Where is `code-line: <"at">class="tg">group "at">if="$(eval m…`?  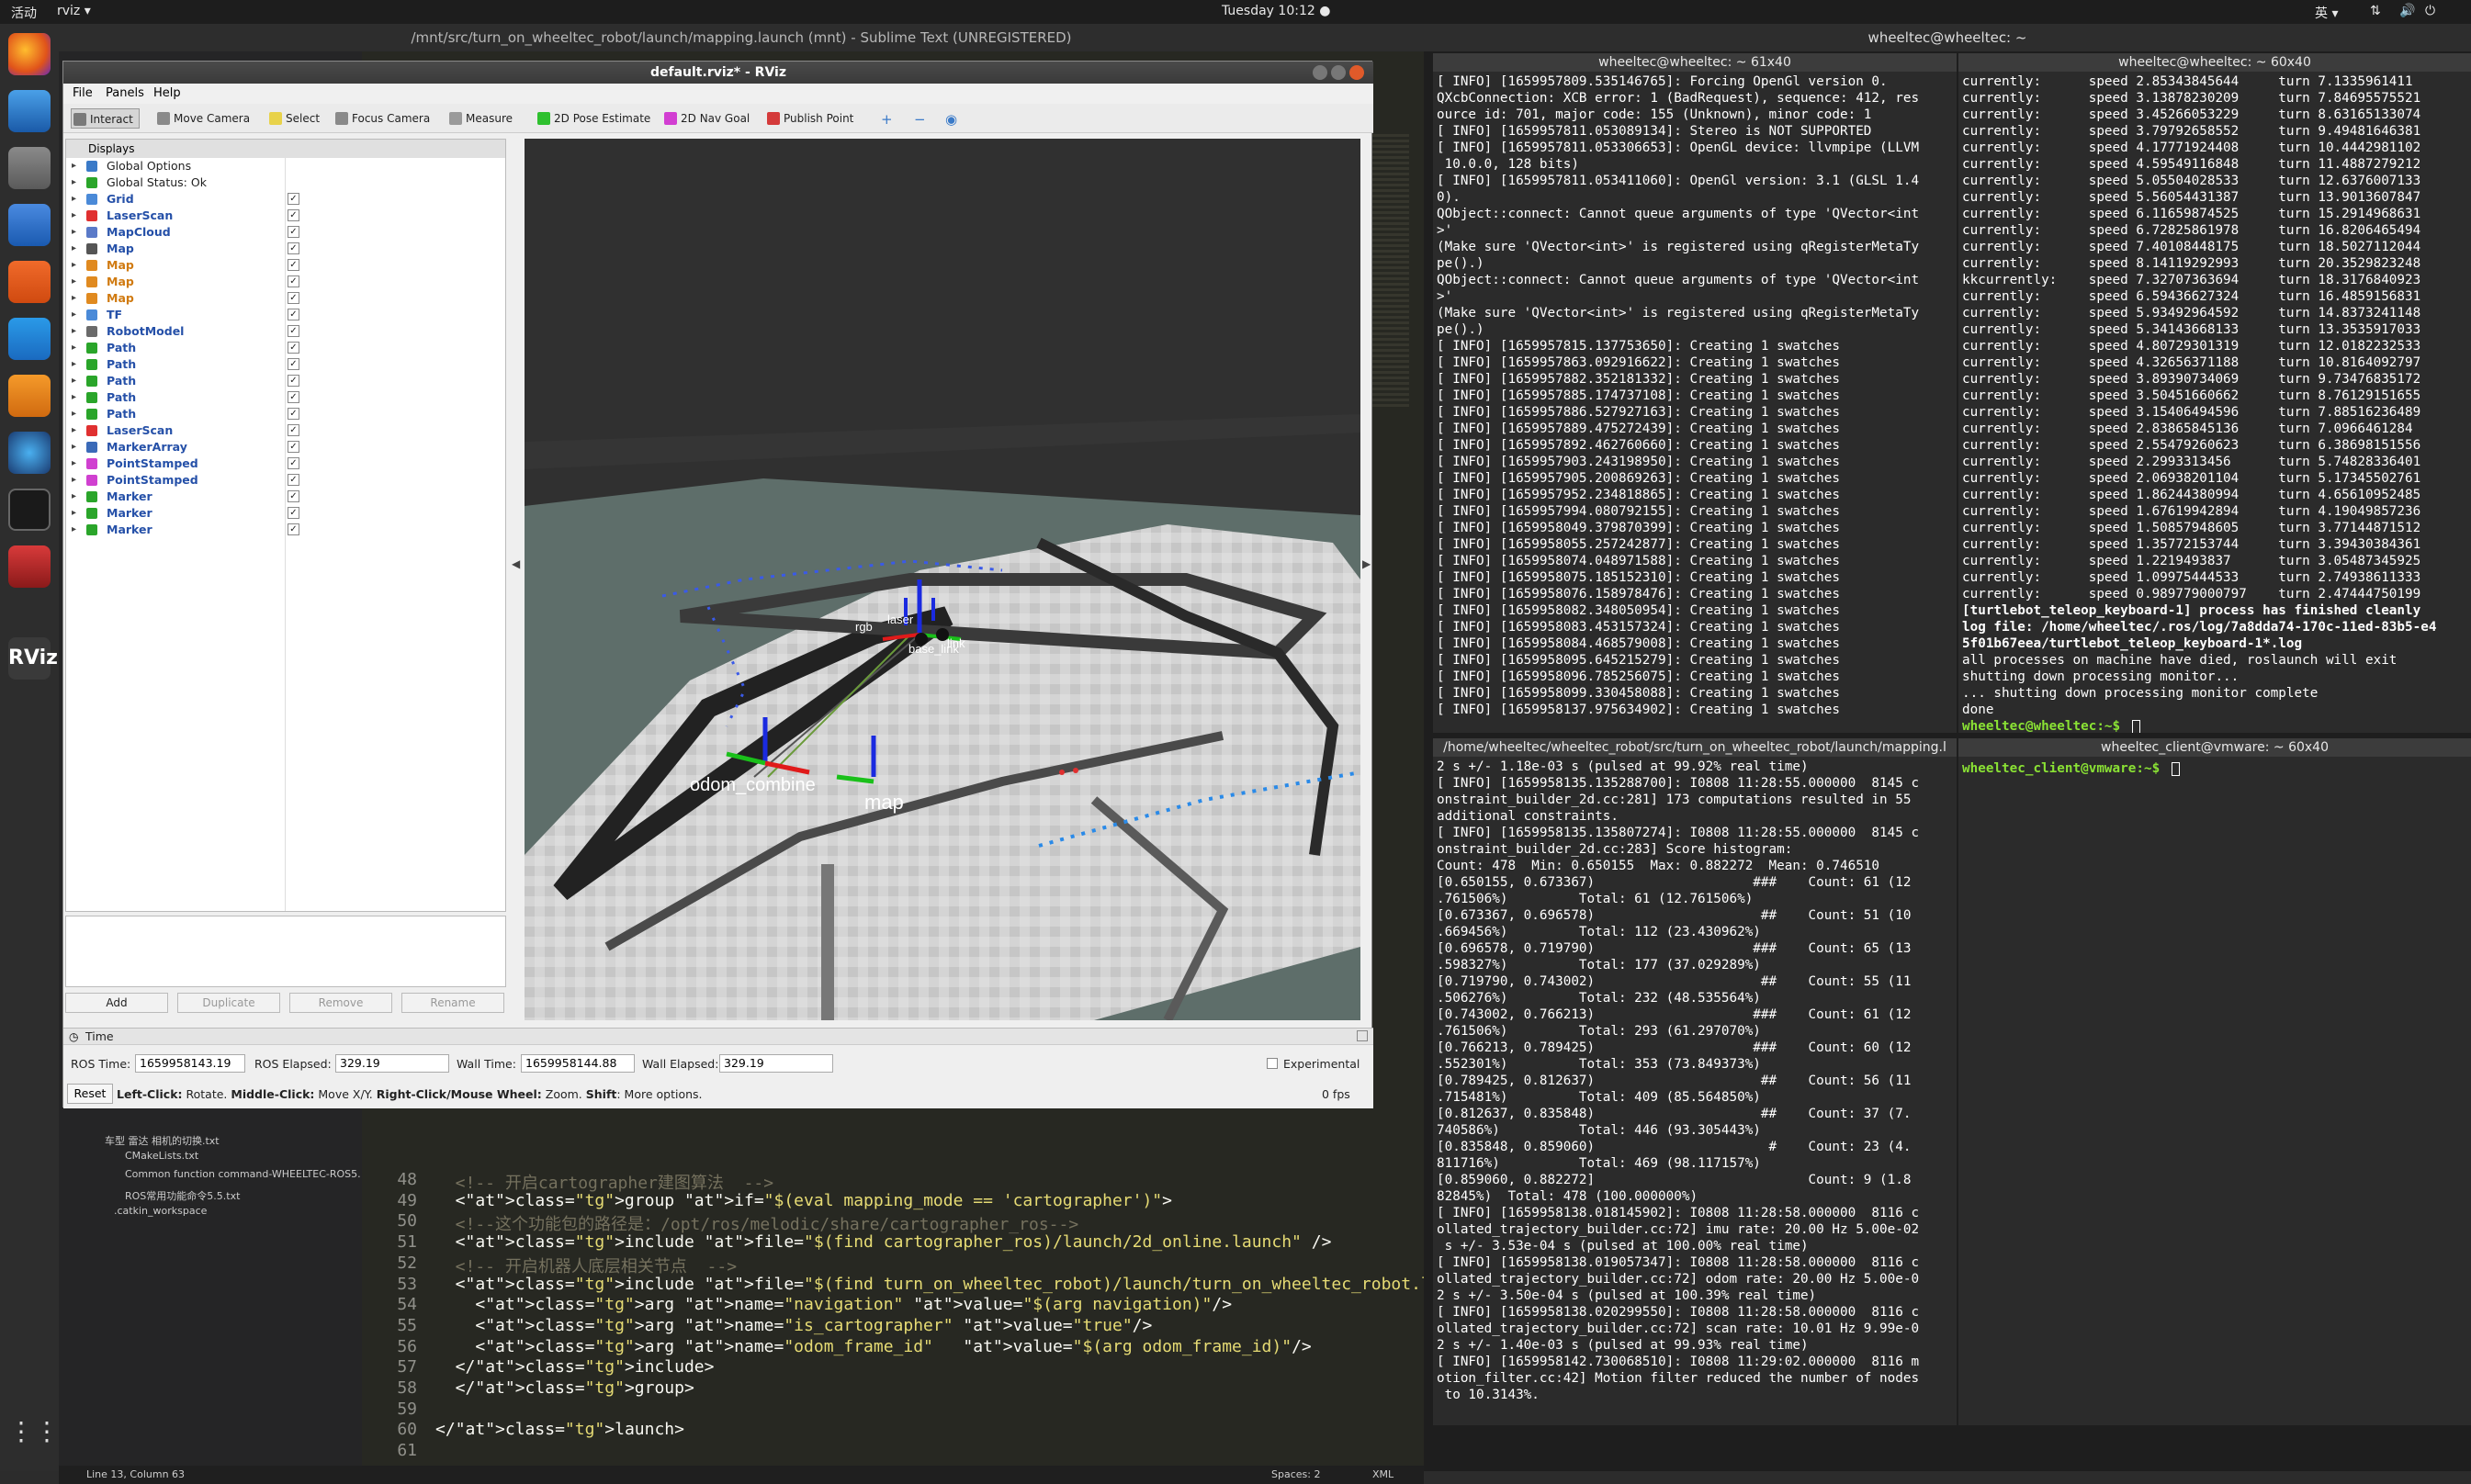 code-line: <"at">class="tg">group "at">if="$(eval m… is located at coordinates (803, 1201).